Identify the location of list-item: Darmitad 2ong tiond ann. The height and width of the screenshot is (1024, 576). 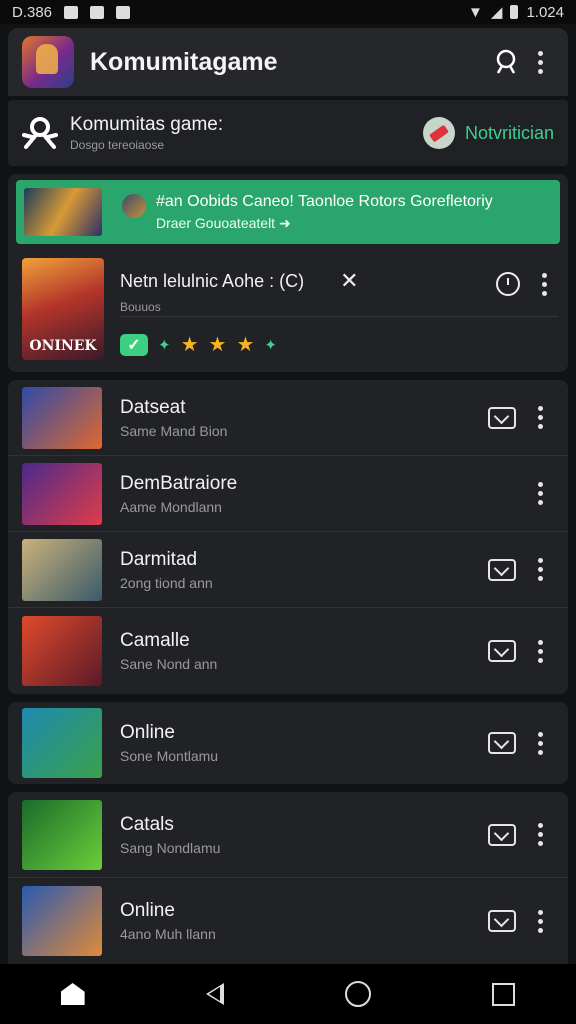
(288, 570).